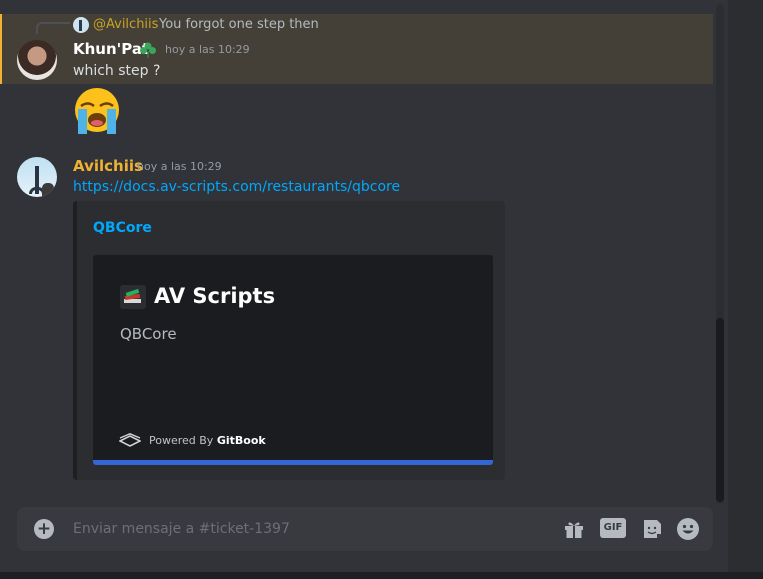 The image size is (763, 579). What do you see at coordinates (239, 24) in the screenshot?
I see `reply-preview-text: You forgot one step then` at bounding box center [239, 24].